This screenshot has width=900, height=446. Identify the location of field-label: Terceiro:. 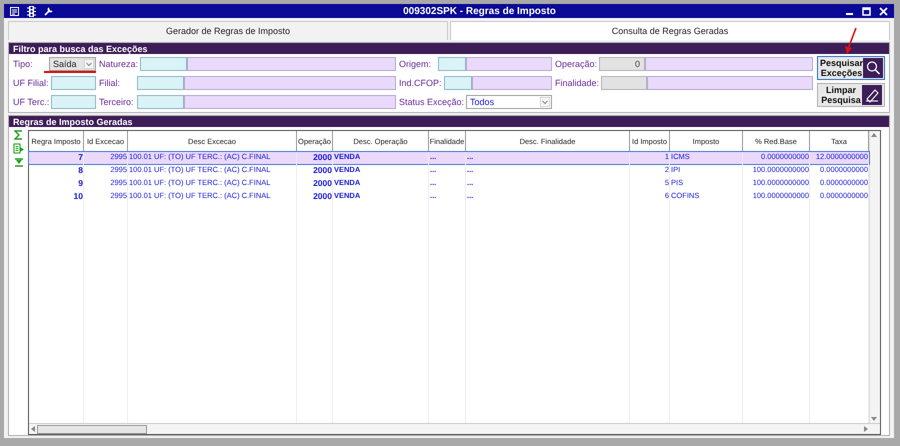
(117, 102).